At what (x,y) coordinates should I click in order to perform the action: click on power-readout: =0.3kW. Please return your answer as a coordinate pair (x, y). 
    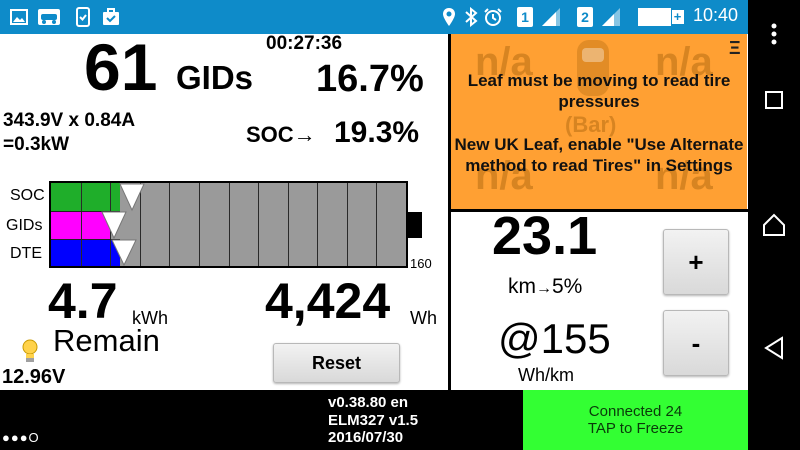
    Looking at the image, I should click on (36, 144).